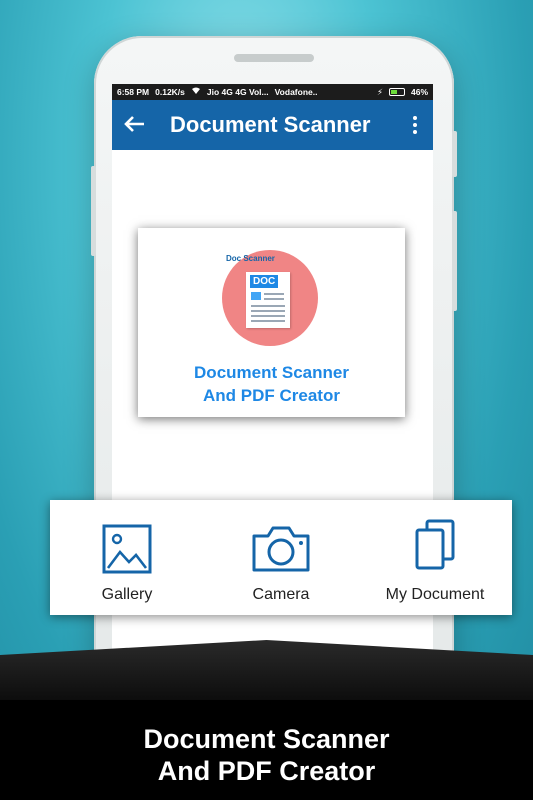 The height and width of the screenshot is (800, 533). I want to click on camera-button: Camera, so click(281, 557).